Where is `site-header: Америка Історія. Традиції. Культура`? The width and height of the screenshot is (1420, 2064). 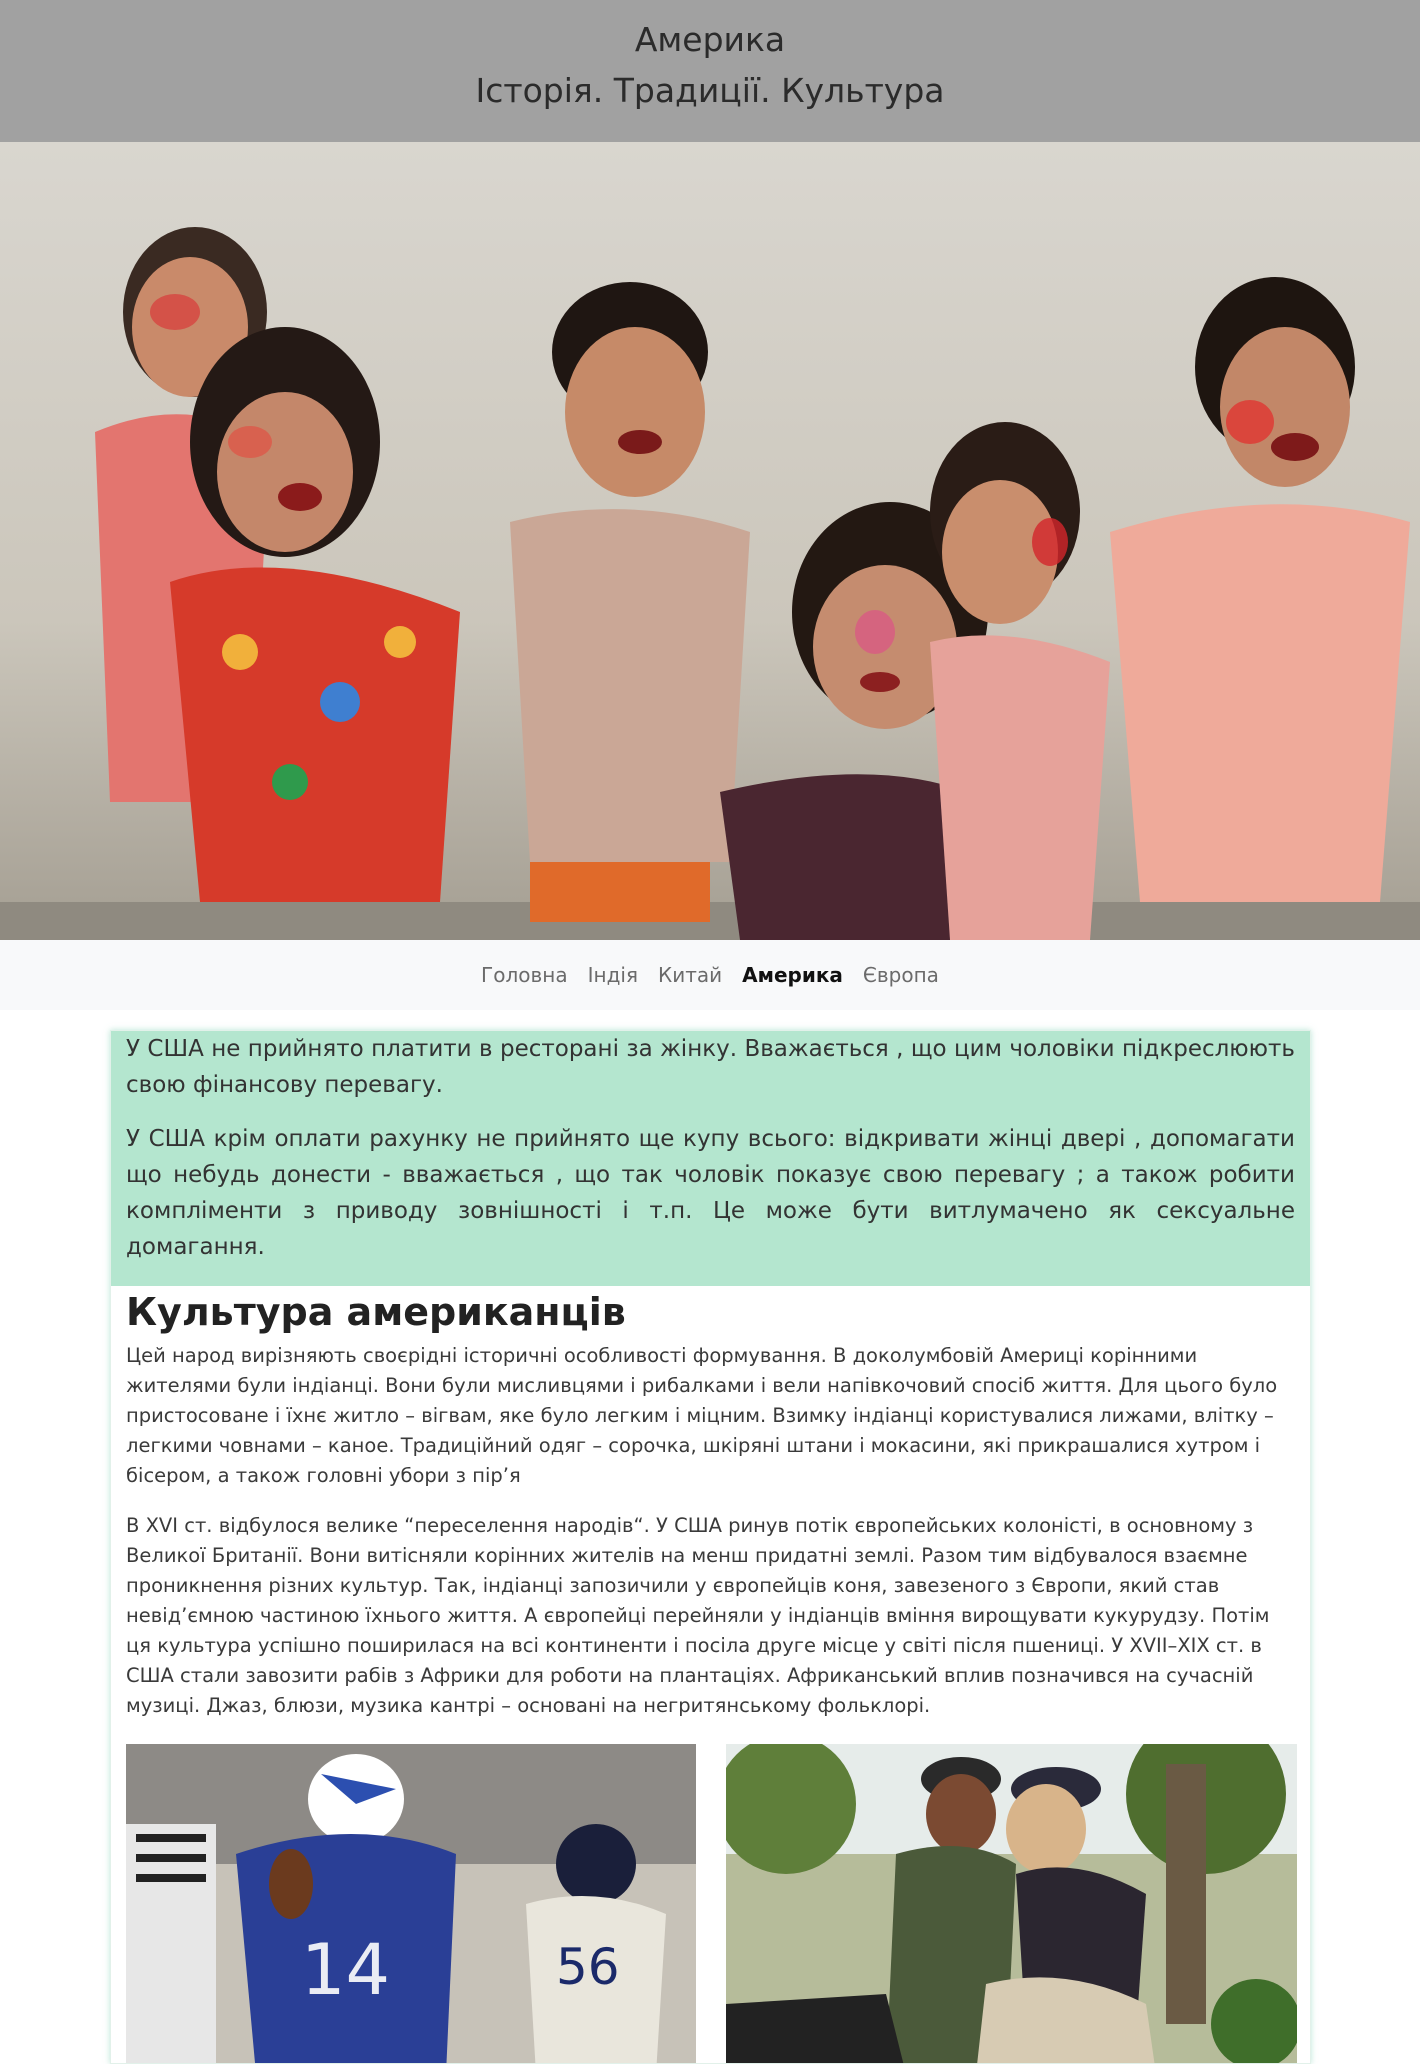
site-header: Америка Історія. Традиції. Культура is located at coordinates (710, 71).